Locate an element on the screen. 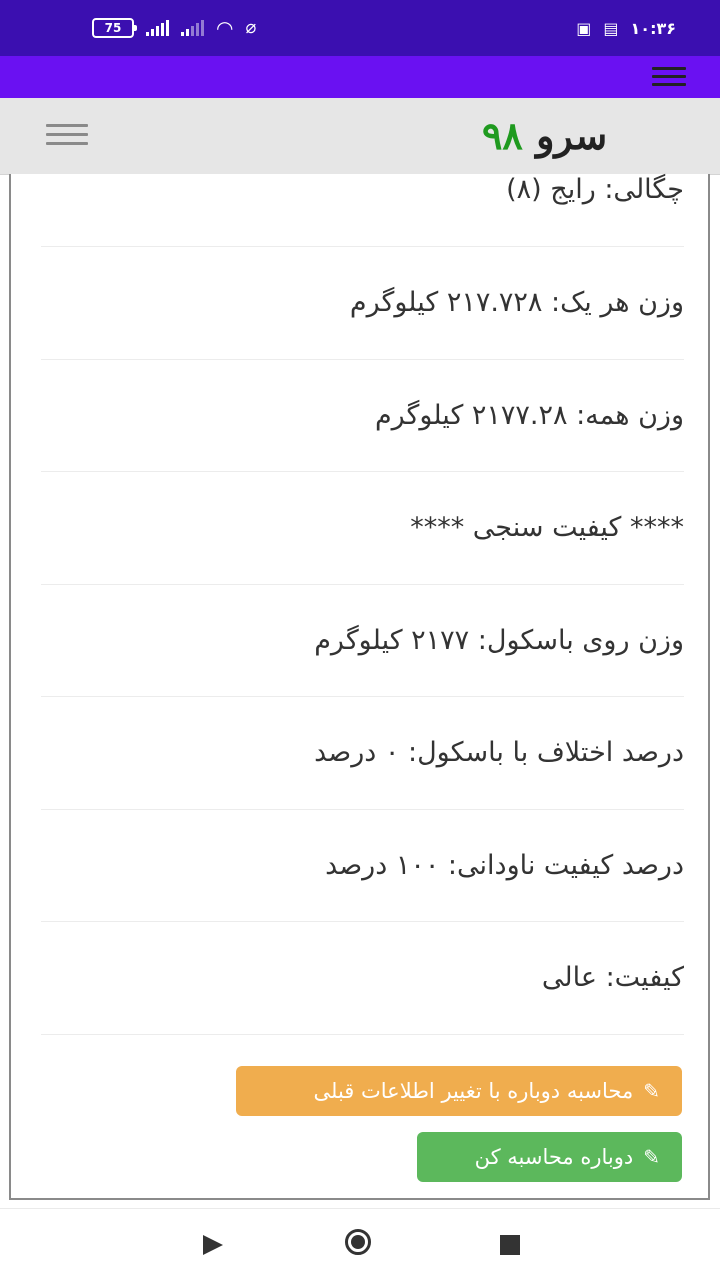  nav-toggle-icon is located at coordinates (67, 135).